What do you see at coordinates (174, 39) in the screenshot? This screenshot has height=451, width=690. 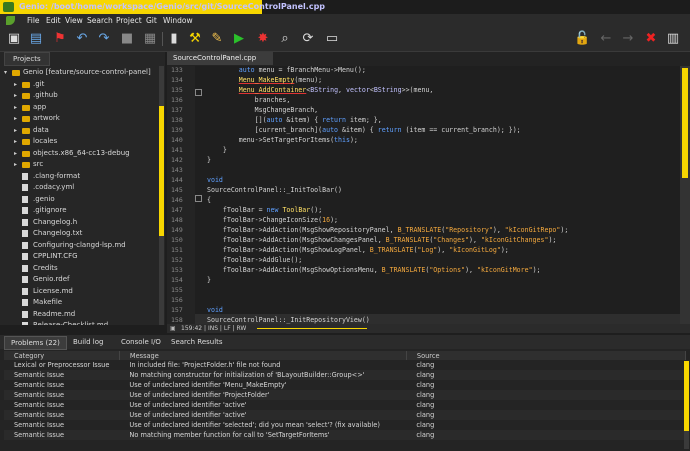 I see `build-mode-icon: ▮` at bounding box center [174, 39].